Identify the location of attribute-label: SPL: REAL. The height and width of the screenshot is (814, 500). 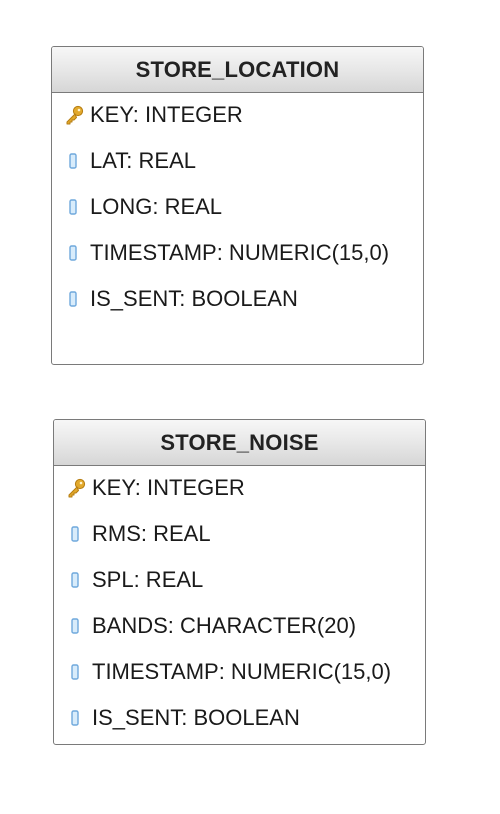
(148, 579).